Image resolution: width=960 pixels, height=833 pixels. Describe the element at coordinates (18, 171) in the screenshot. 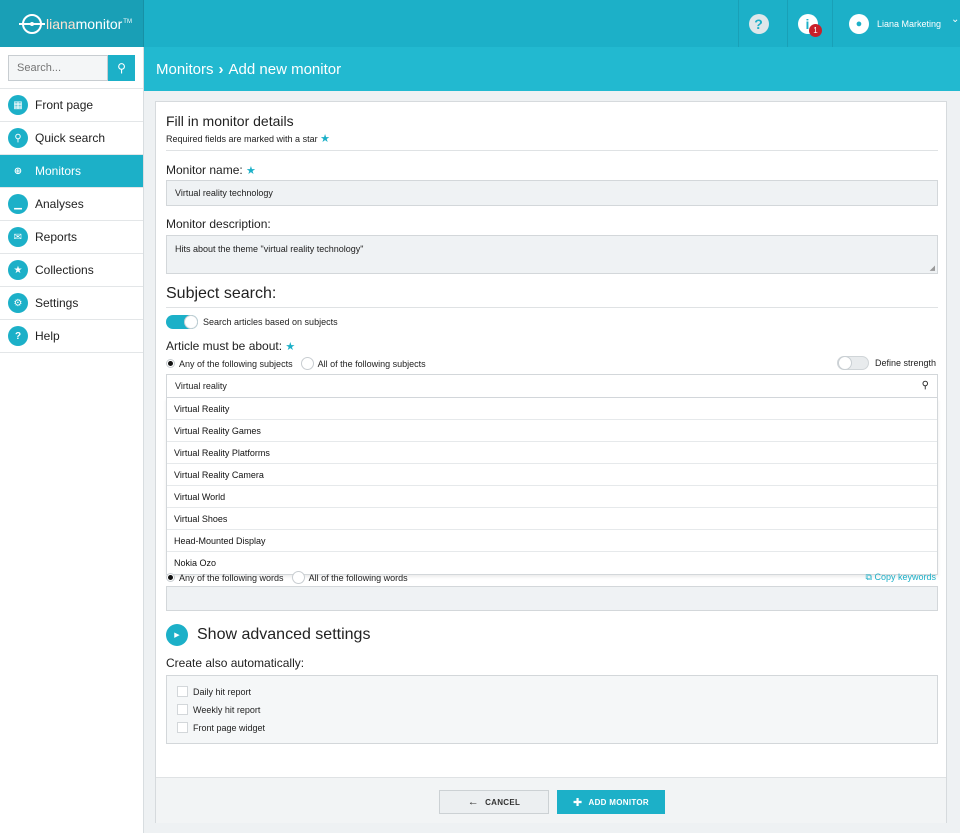

I see `crosshair-icon: ⊕` at that location.